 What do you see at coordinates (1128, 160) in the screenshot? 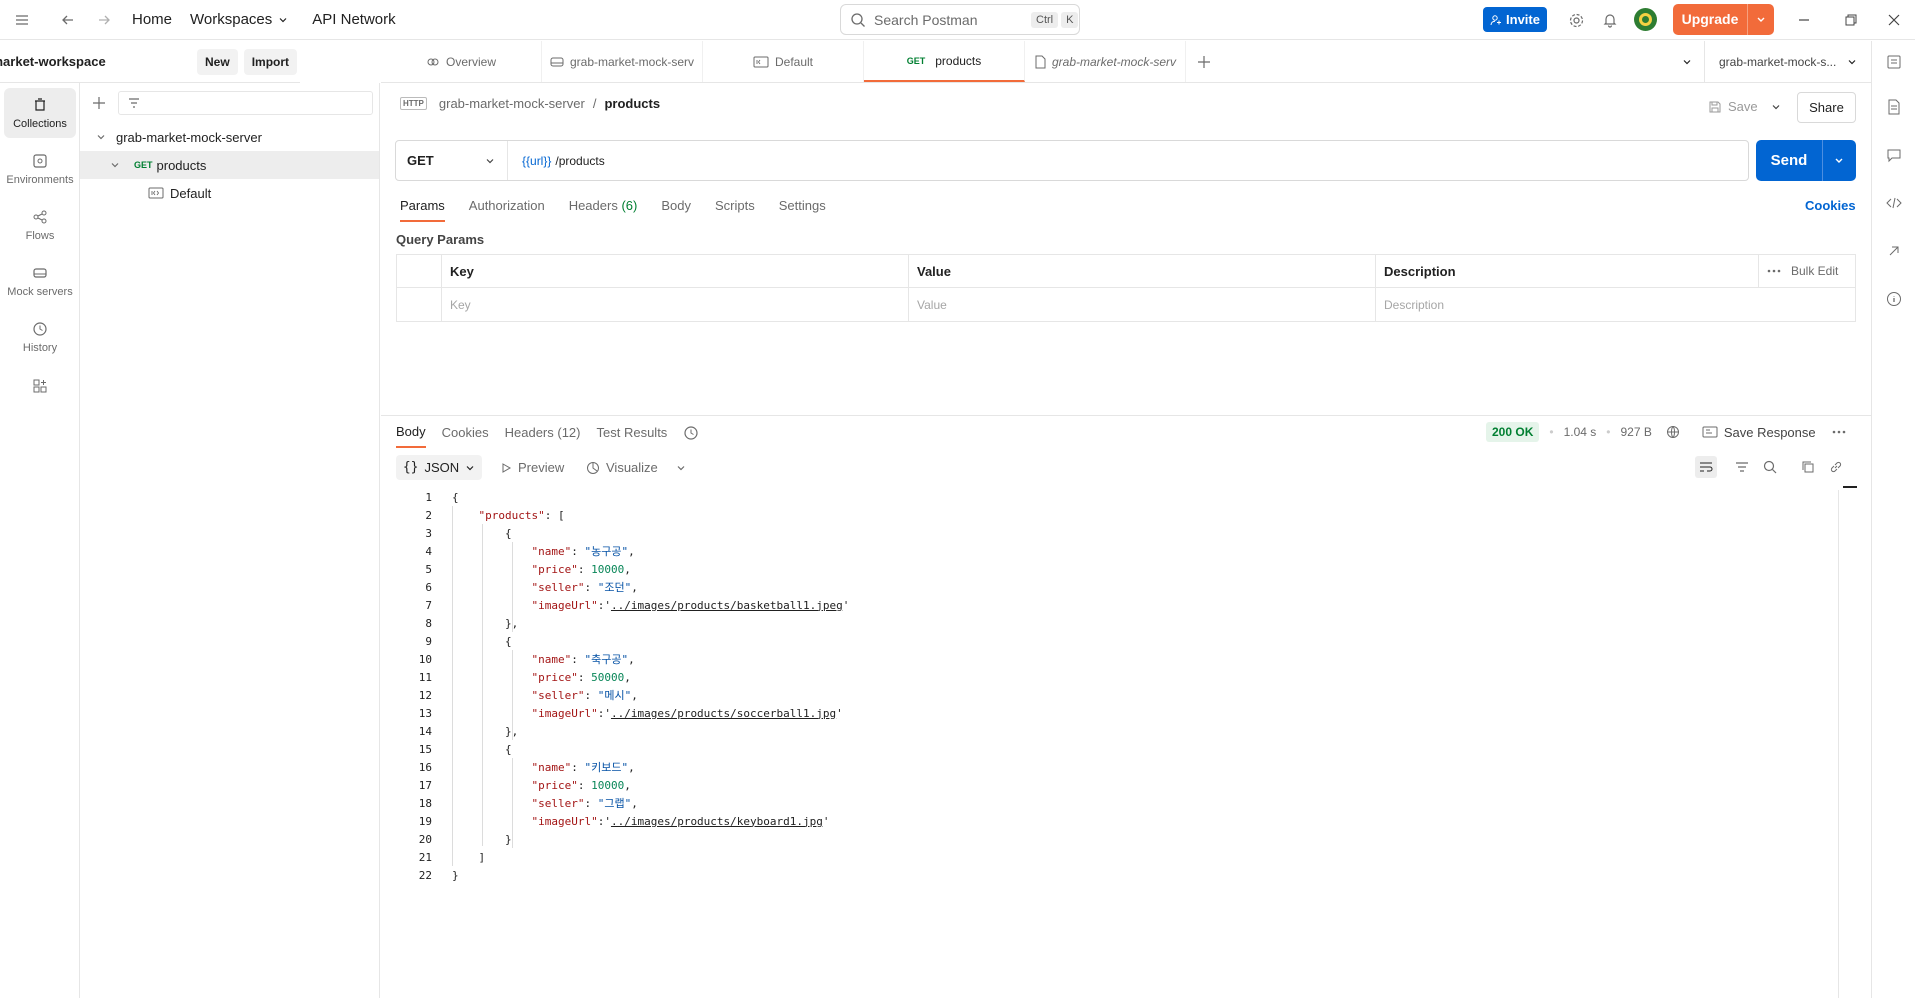
I see `url-input: {{url}} /products` at bounding box center [1128, 160].